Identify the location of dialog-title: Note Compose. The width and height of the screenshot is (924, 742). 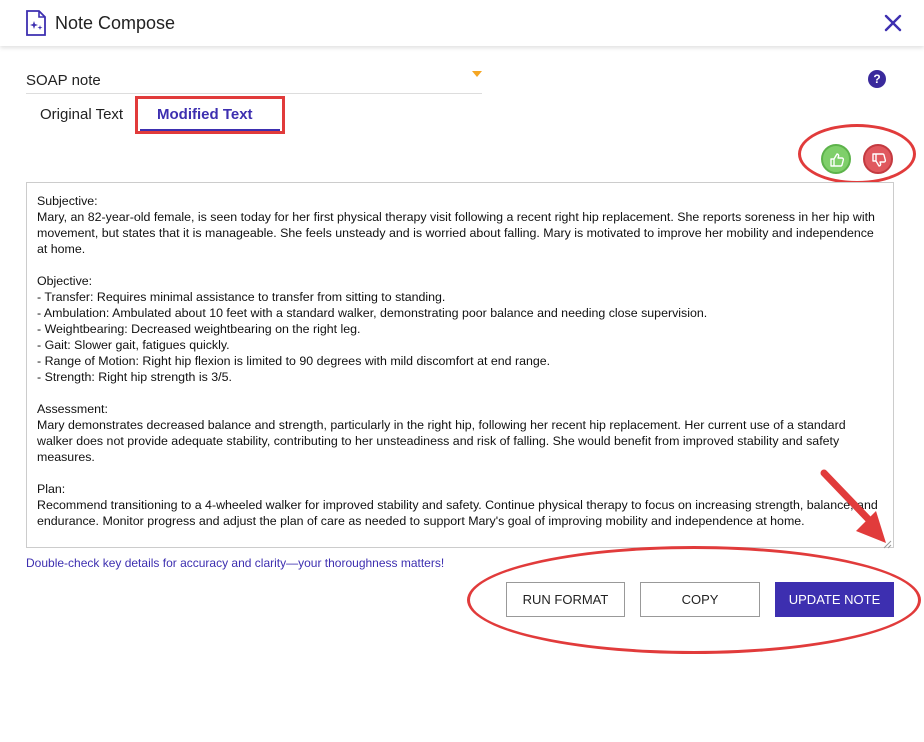
(115, 23).